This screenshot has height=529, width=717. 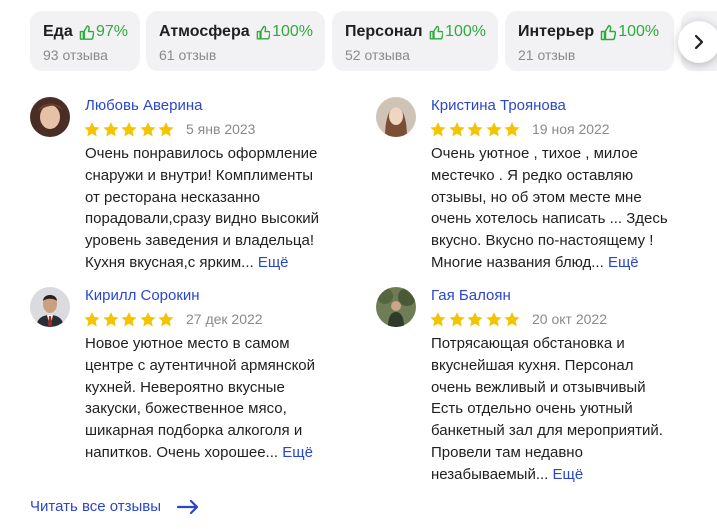 I want to click on review-text-line: кухней. Невероятно вкусные, so click(x=185, y=387).